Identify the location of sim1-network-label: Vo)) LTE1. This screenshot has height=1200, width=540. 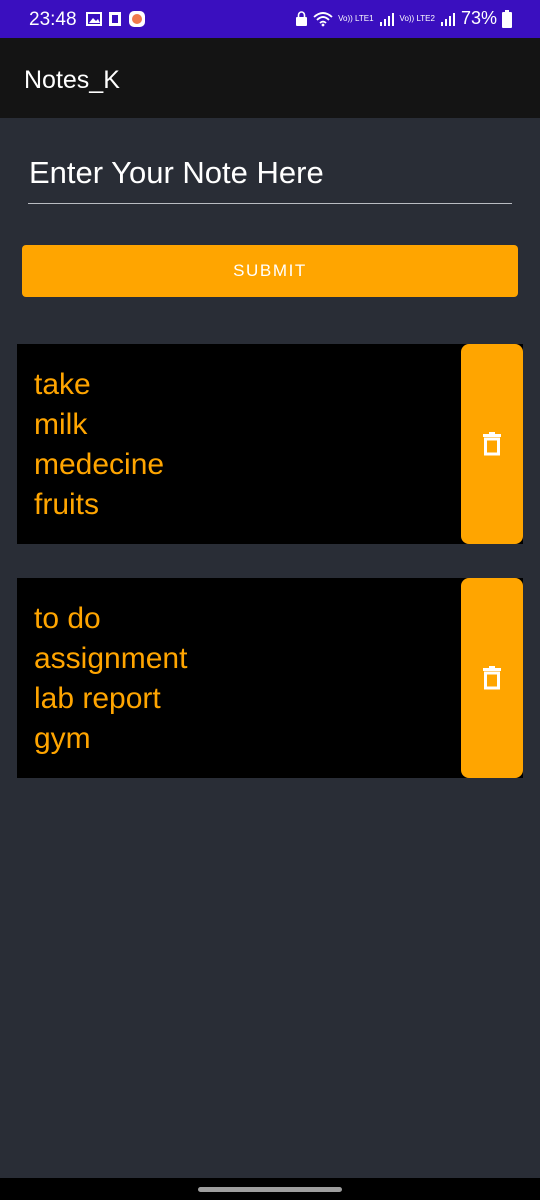
(356, 18).